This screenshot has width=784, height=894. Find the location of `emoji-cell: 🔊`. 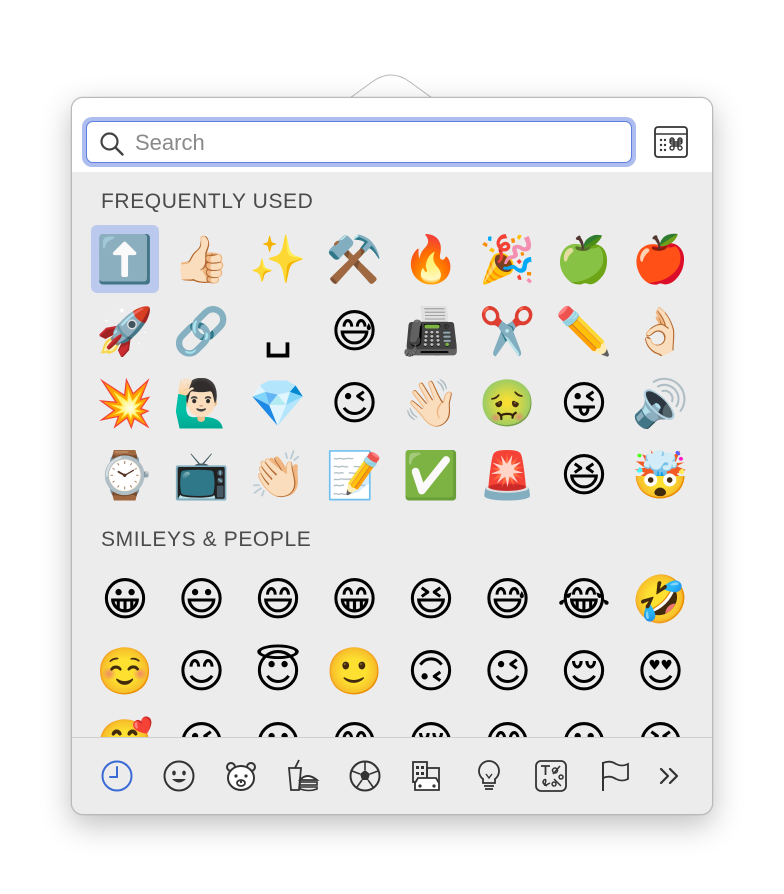

emoji-cell: 🔊 is located at coordinates (661, 403).